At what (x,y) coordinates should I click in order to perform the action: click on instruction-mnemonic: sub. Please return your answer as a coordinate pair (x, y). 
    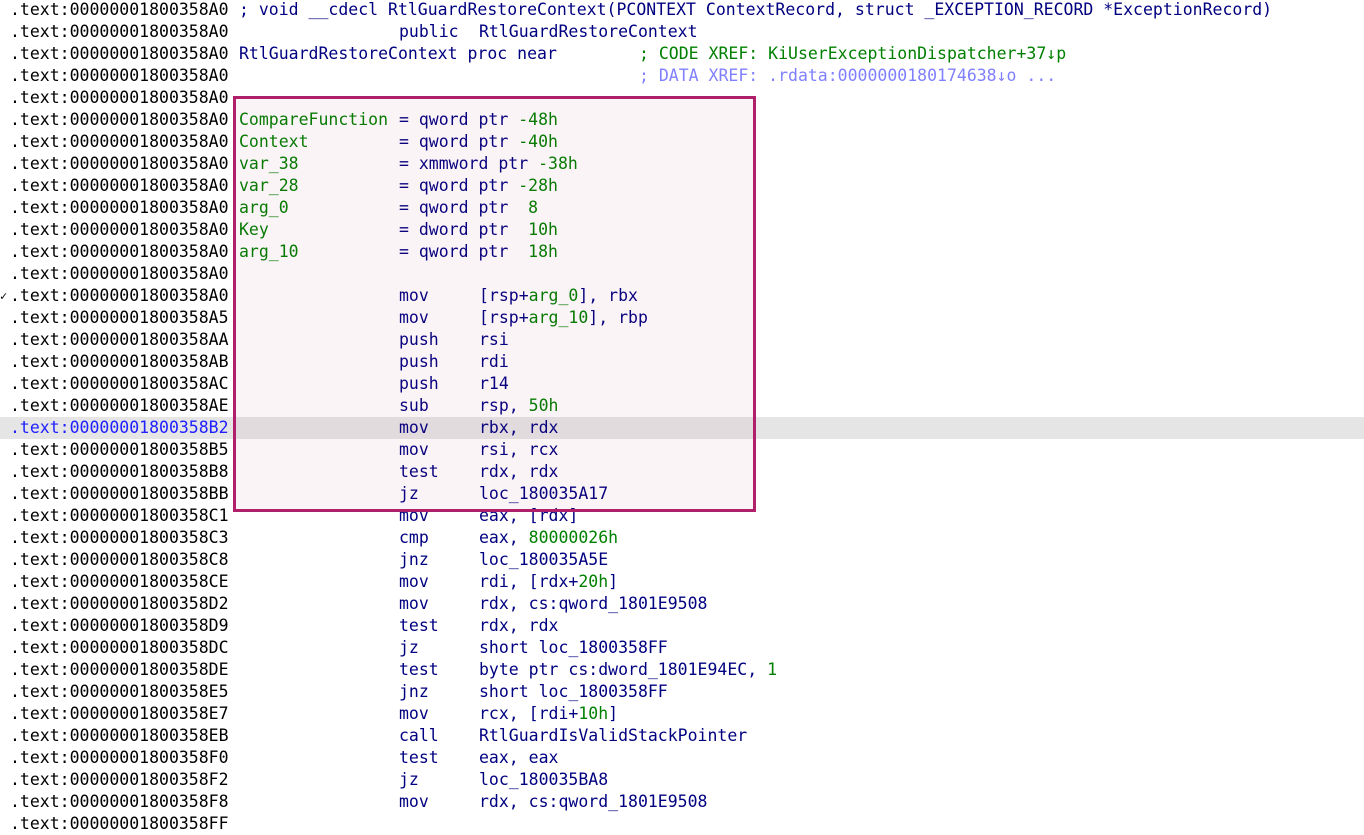
    Looking at the image, I should click on (414, 406).